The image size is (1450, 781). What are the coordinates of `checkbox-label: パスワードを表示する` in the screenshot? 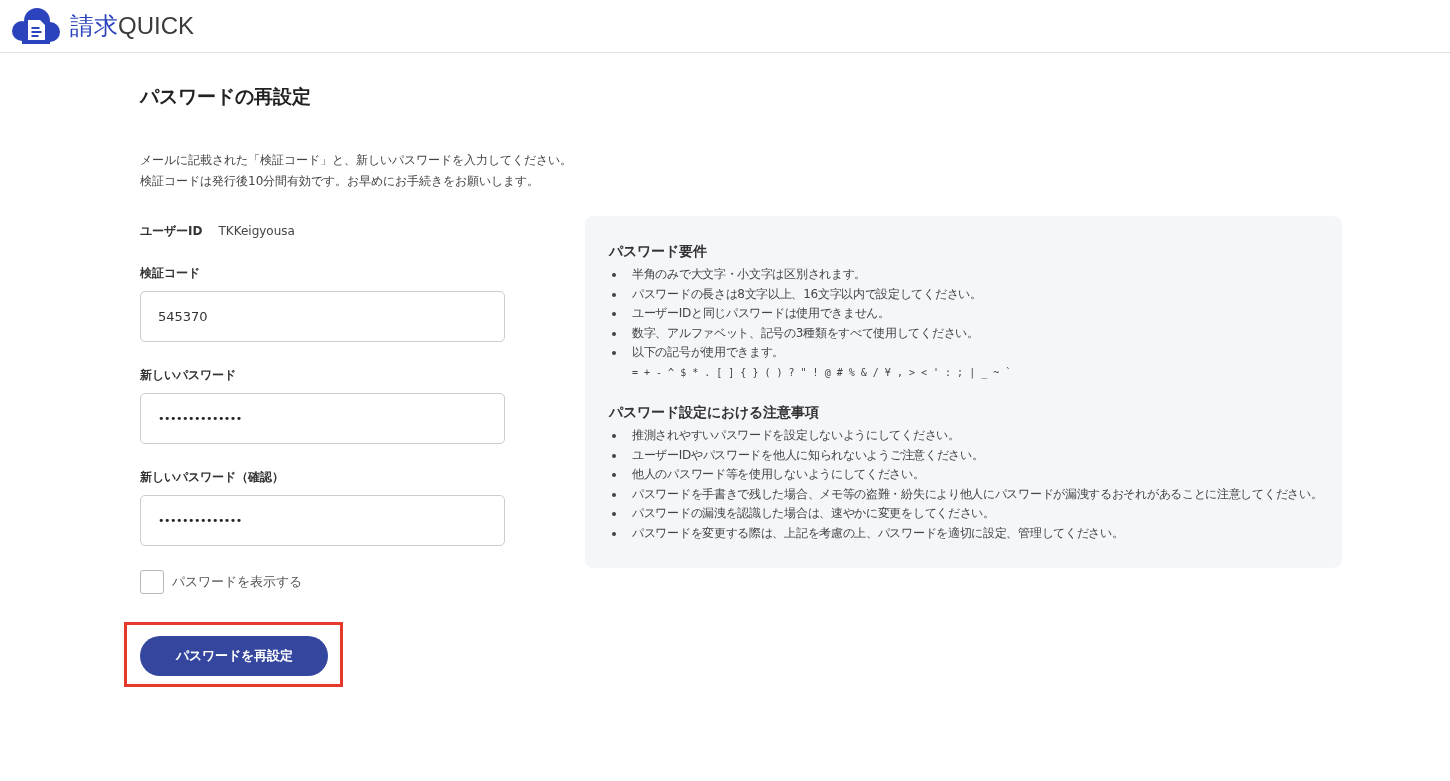 It's located at (237, 582).